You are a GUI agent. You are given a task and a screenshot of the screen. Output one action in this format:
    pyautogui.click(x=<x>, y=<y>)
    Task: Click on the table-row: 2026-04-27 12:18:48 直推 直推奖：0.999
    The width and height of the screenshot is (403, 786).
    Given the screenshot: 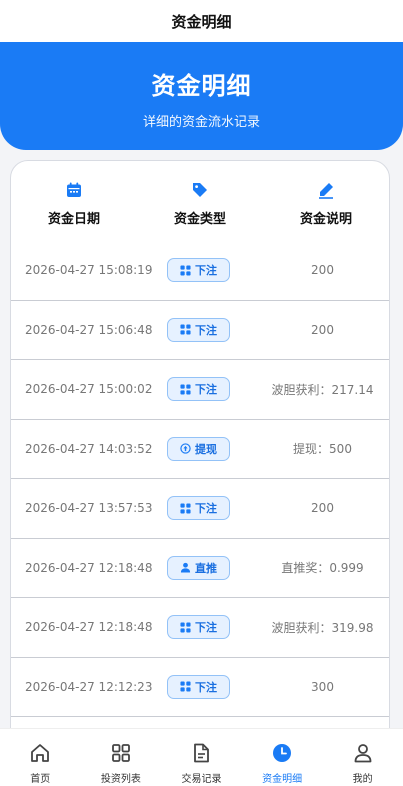 What is the action you would take?
    pyautogui.click(x=200, y=568)
    